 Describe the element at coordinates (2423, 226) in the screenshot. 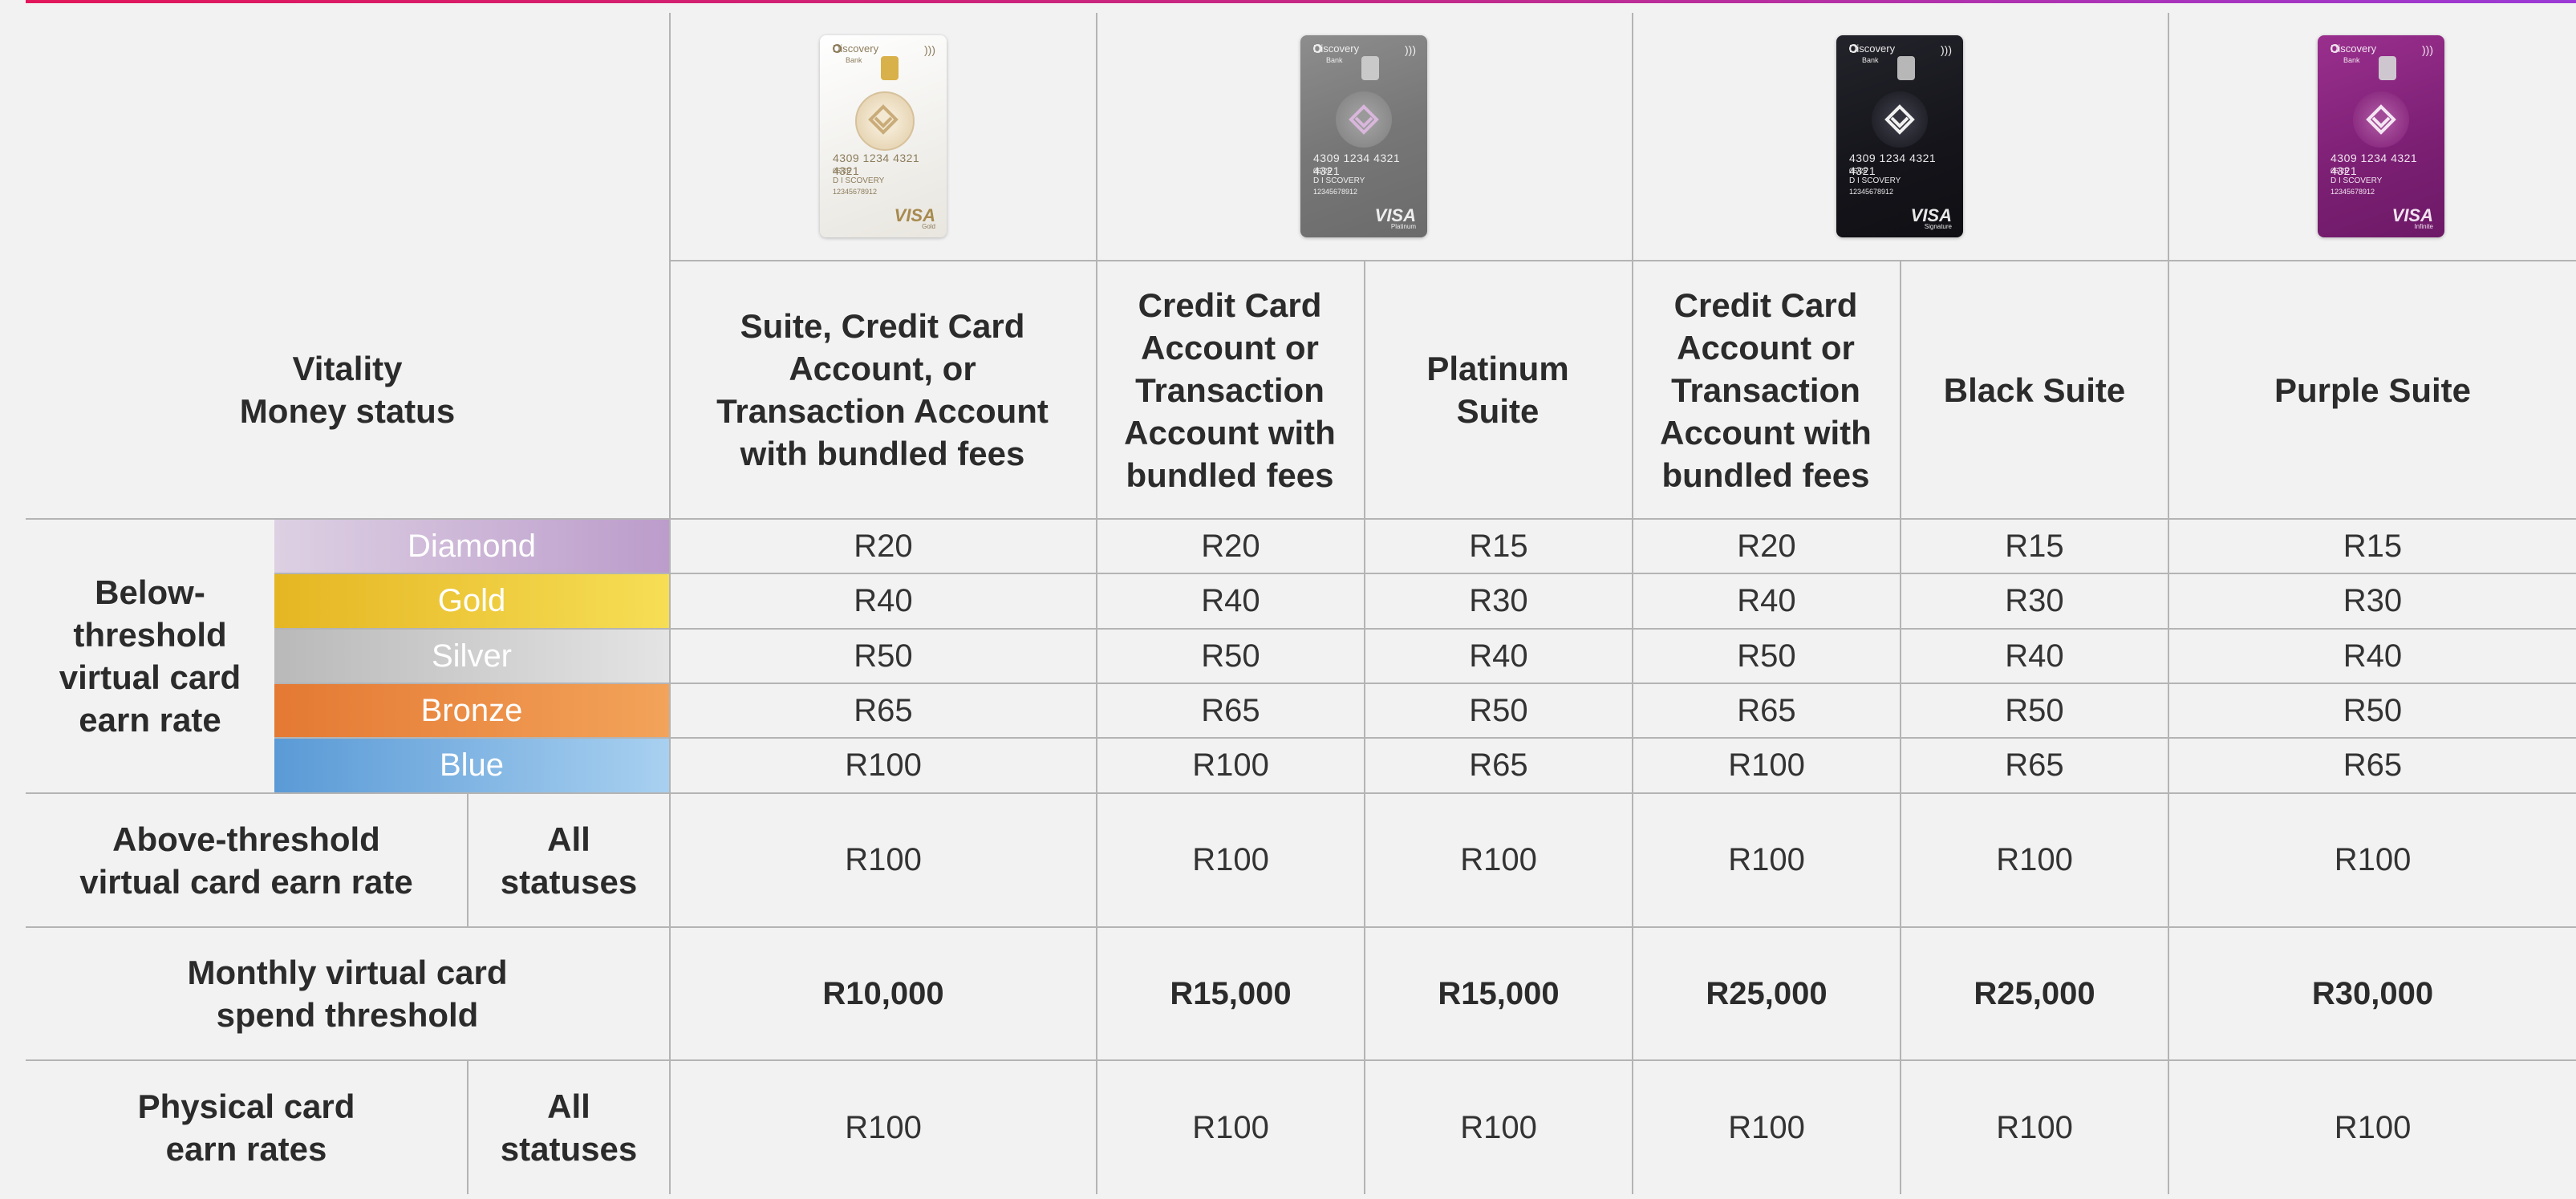

I see `card-tier: Infinite` at that location.